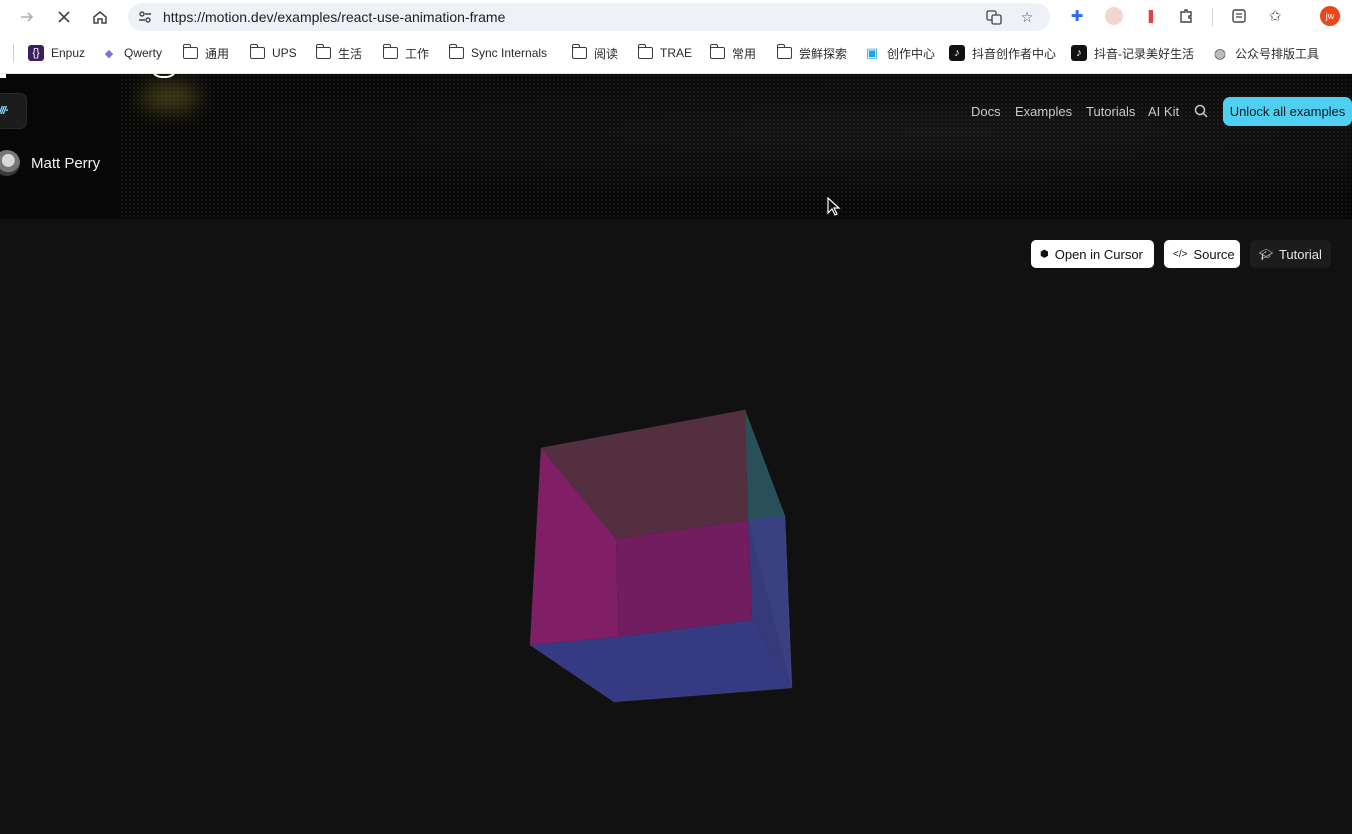 This screenshot has width=1352, height=834. I want to click on arrow-right-icon, so click(27, 17).